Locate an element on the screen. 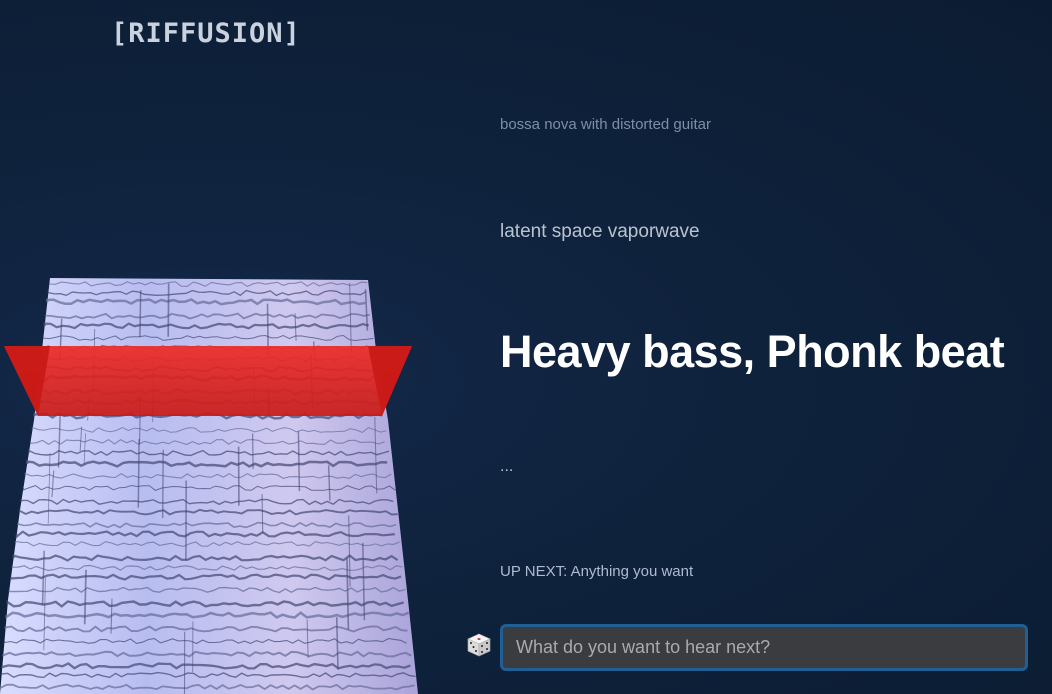 Image resolution: width=1052 pixels, height=694 pixels. current-prompt: Heavy bass, Phonk beat is located at coordinates (752, 351).